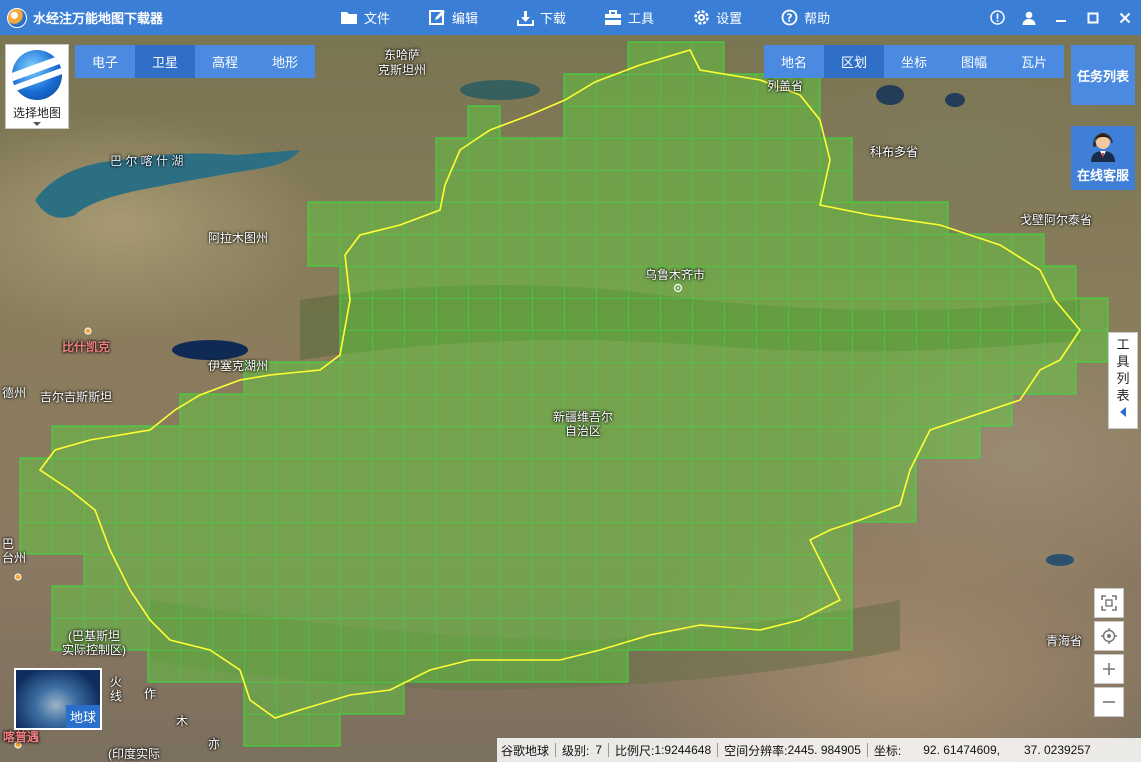  I want to click on info-button, so click(997, 17).